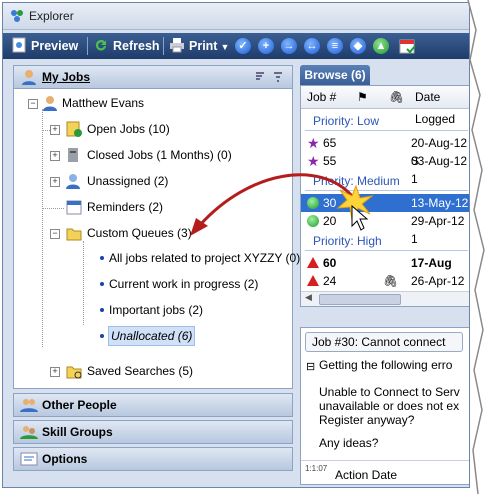 The image size is (491, 494). I want to click on annotation-overlay, so click(282, 204).